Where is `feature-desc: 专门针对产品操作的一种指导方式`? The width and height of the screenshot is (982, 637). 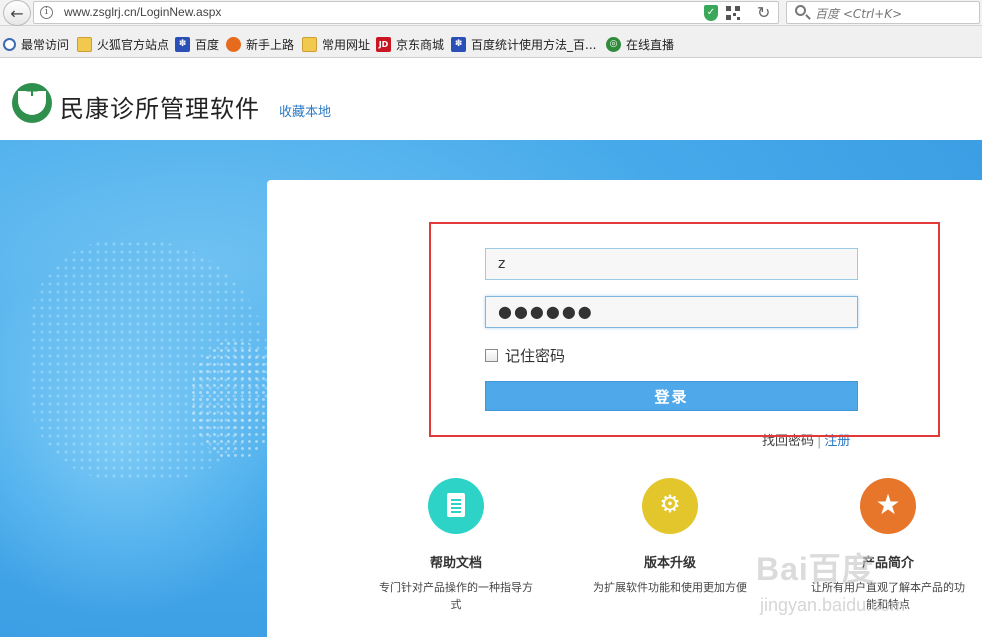 feature-desc: 专门针对产品操作的一种指导方式 is located at coordinates (456, 596).